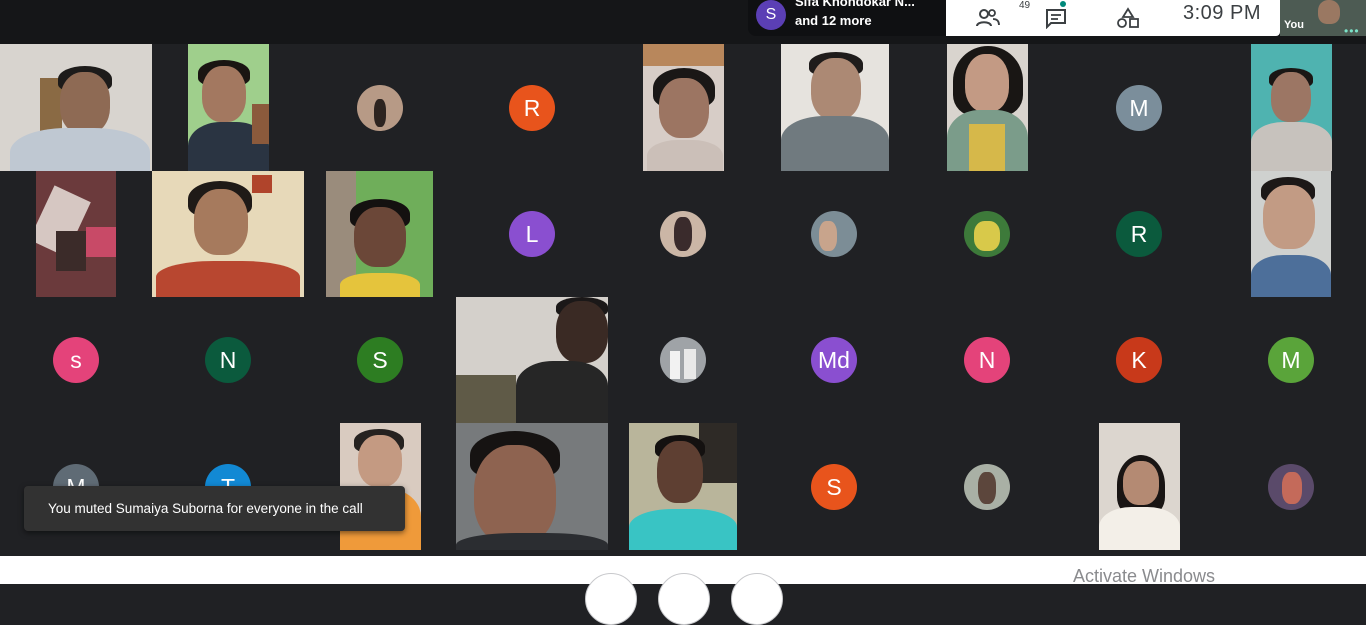 The image size is (1366, 625). Describe the element at coordinates (1352, 30) in the screenshot. I see `more-options-icon: •••` at that location.